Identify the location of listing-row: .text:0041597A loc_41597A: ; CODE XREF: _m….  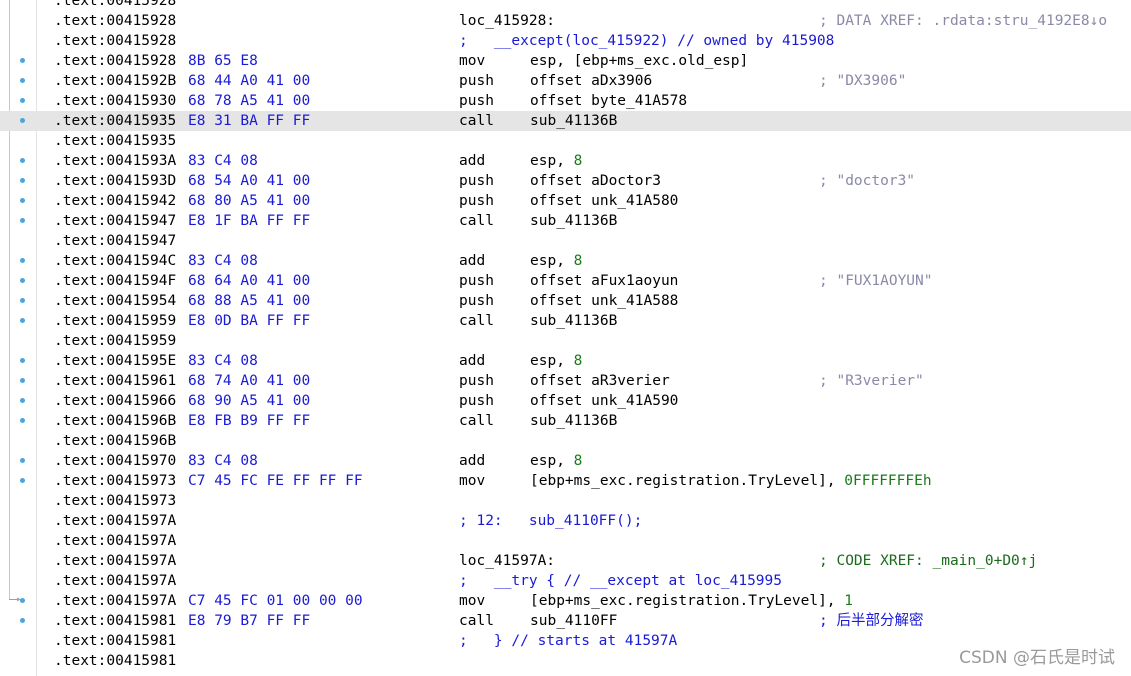
(565, 561).